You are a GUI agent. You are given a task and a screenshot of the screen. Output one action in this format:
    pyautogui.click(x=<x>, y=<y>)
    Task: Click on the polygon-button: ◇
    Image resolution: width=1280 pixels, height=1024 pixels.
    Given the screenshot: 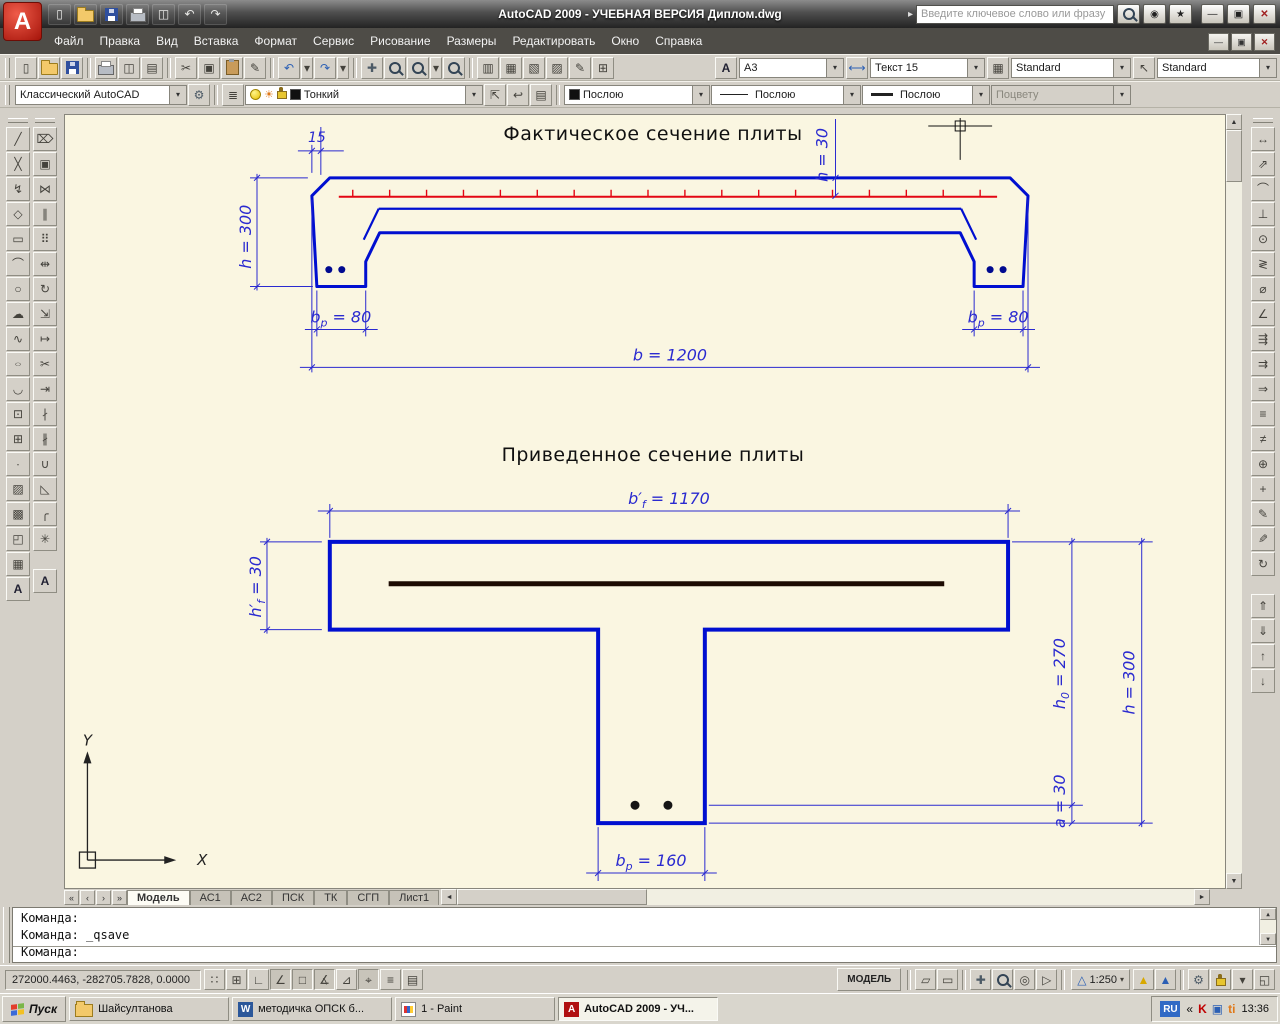 What is the action you would take?
    pyautogui.click(x=18, y=214)
    